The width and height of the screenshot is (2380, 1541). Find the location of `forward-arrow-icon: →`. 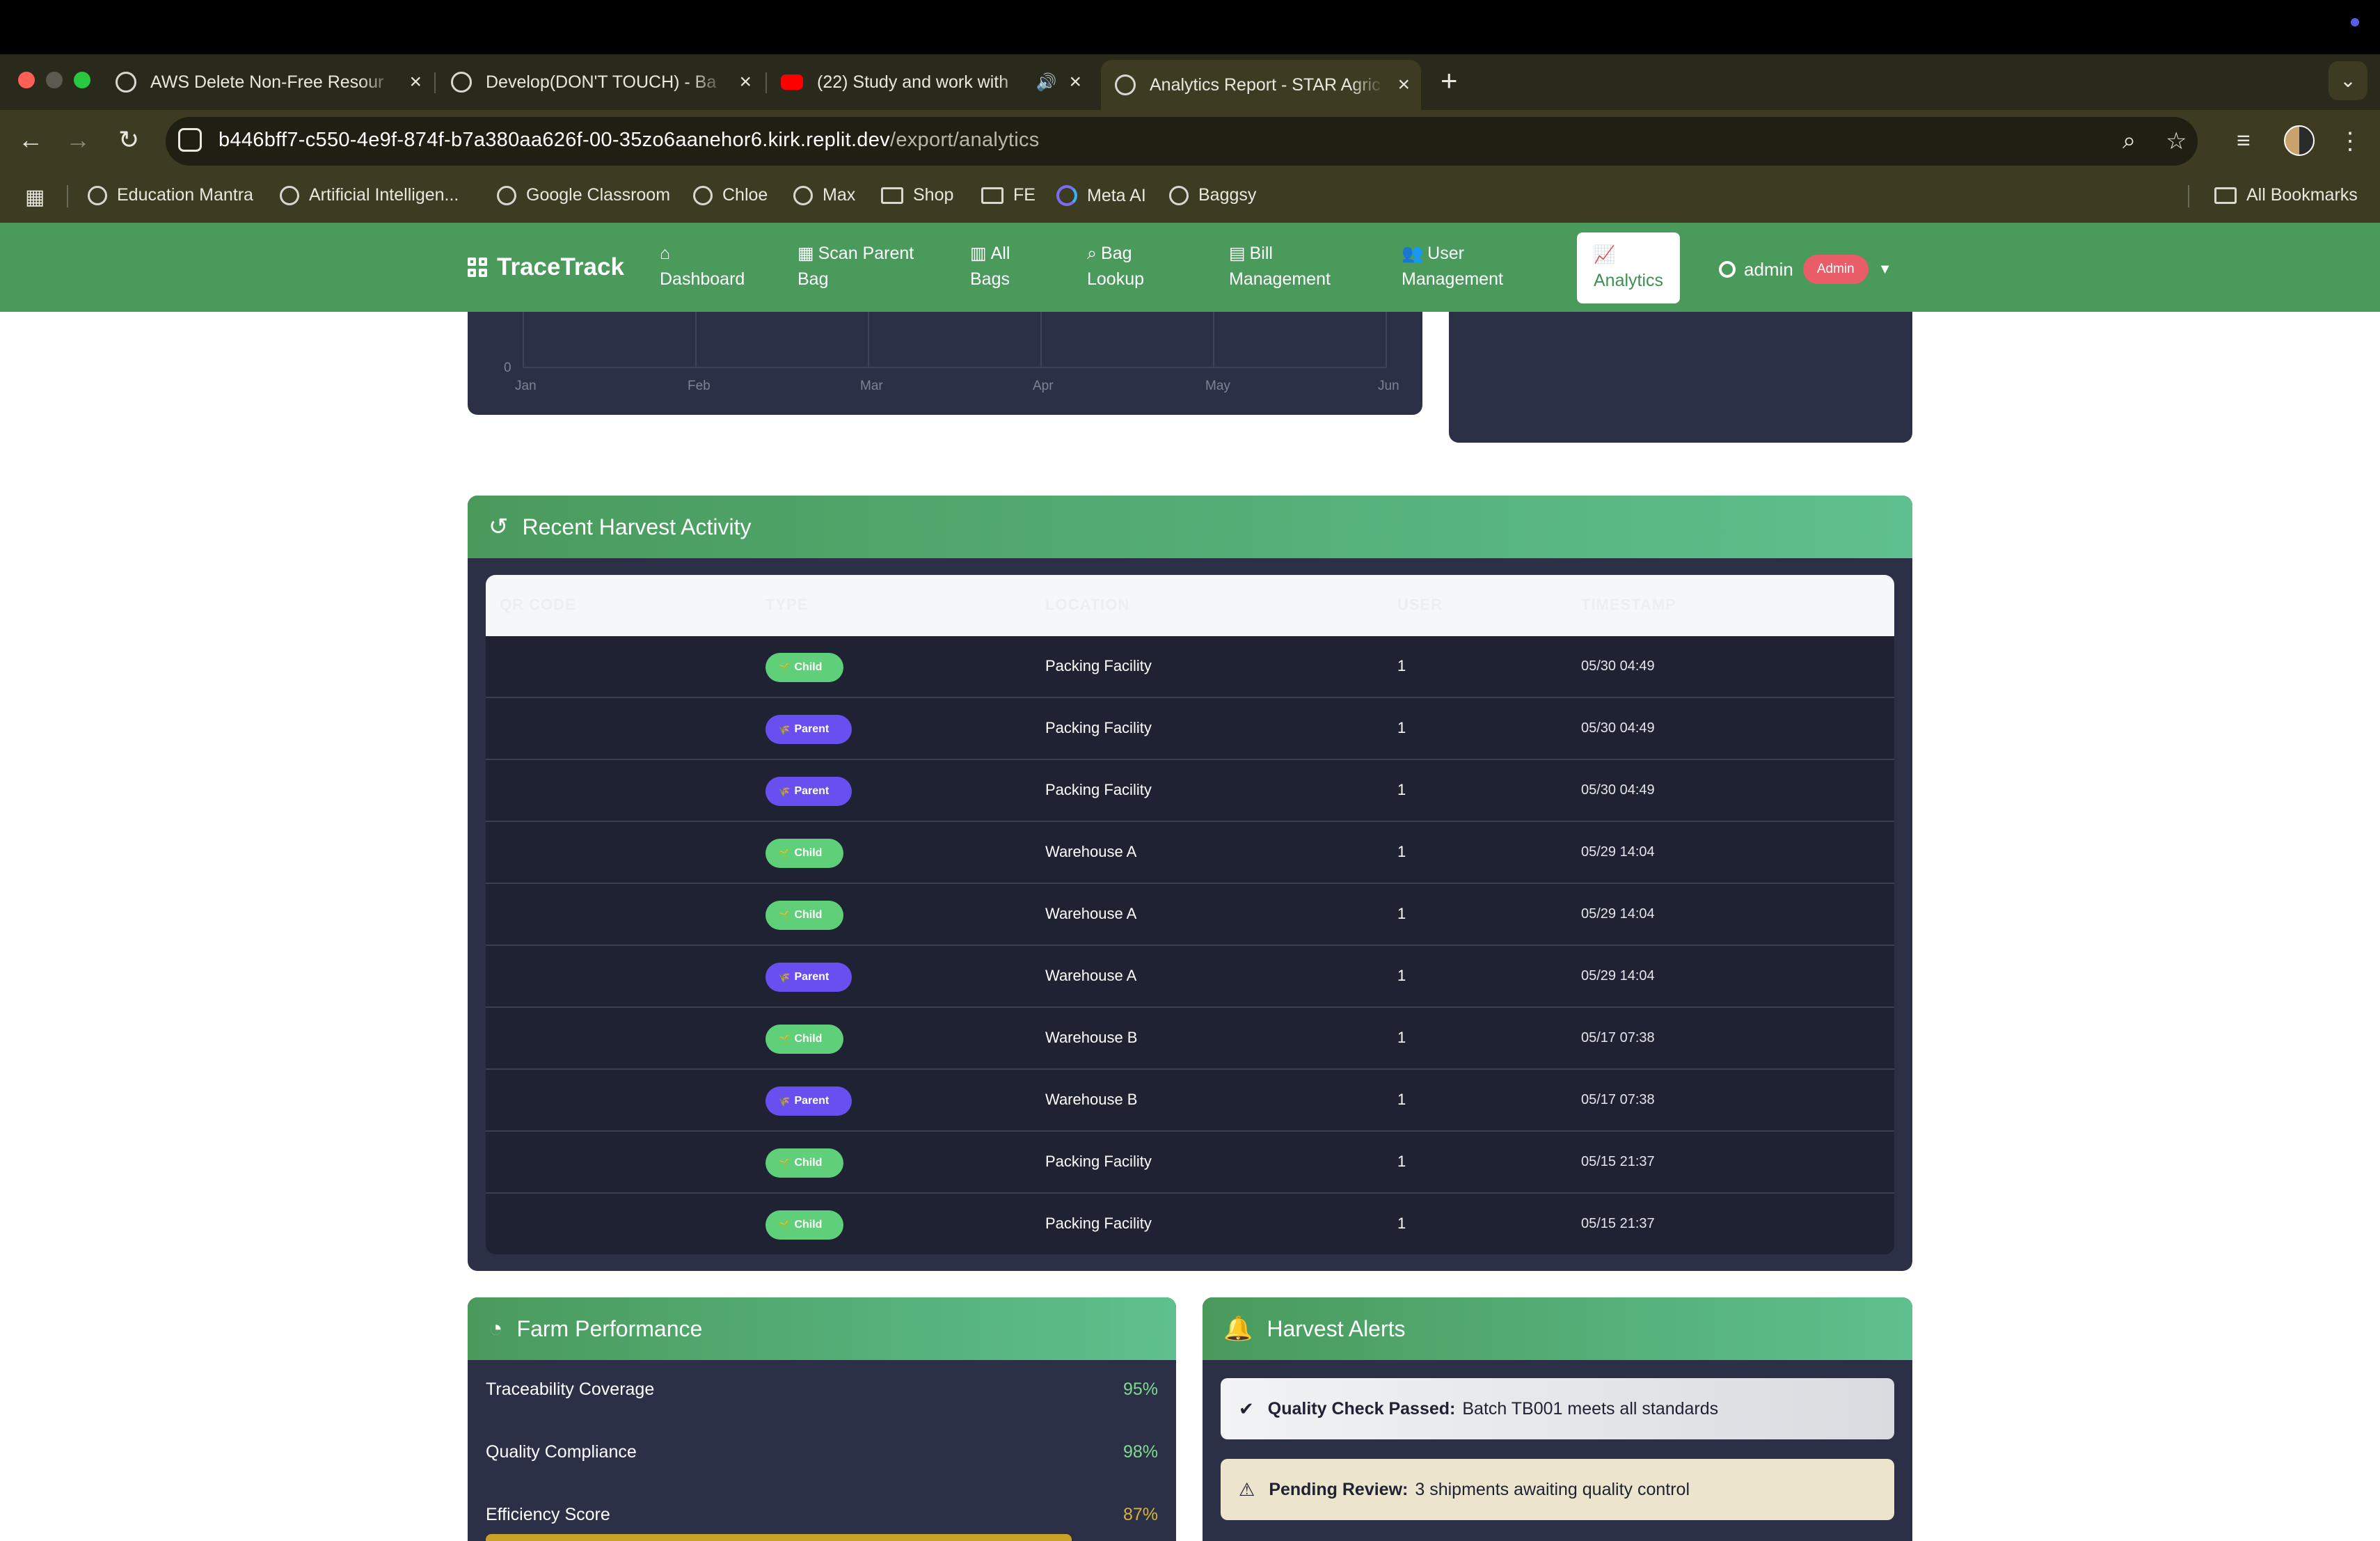

forward-arrow-icon: → is located at coordinates (77, 140).